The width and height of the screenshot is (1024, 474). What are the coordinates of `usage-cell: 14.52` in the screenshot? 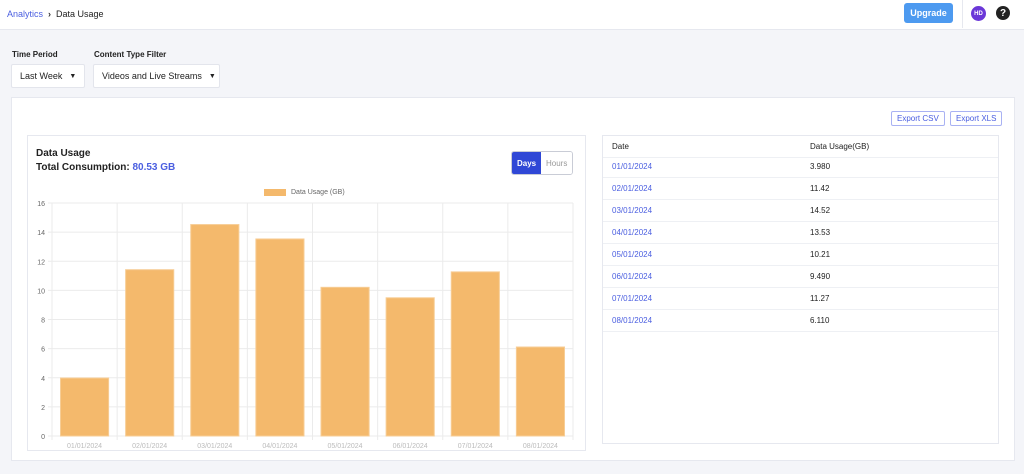 It's located at (820, 210).